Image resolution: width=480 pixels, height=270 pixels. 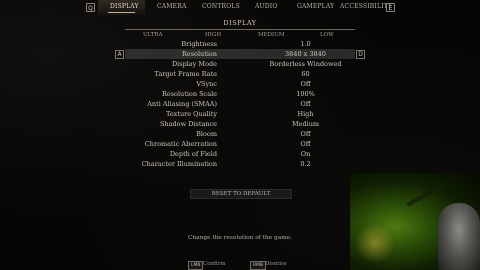 What do you see at coordinates (119, 54) in the screenshot?
I see `decrease-key-icon: A` at bounding box center [119, 54].